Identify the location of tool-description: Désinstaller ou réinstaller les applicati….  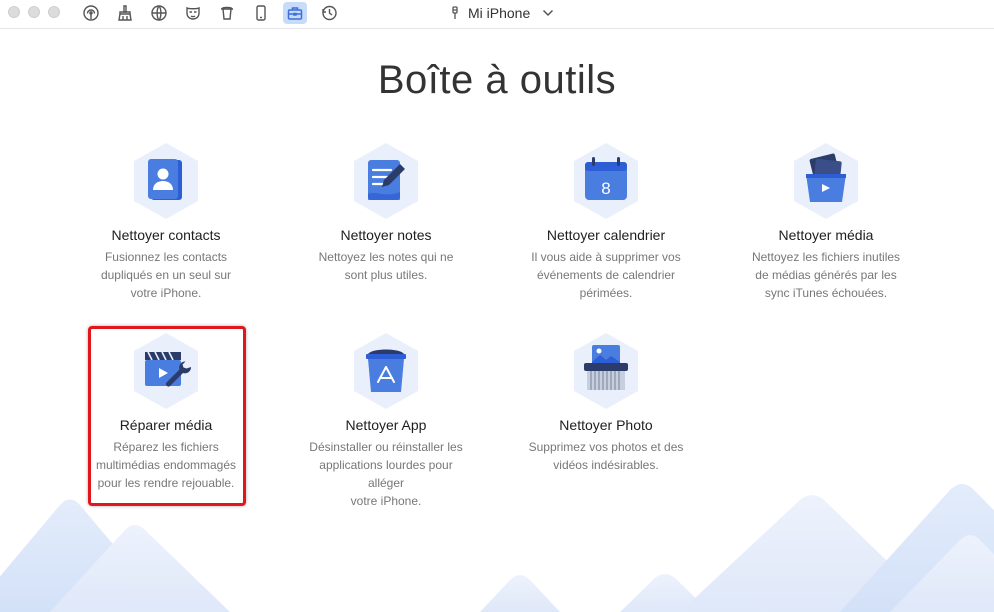
(386, 474).